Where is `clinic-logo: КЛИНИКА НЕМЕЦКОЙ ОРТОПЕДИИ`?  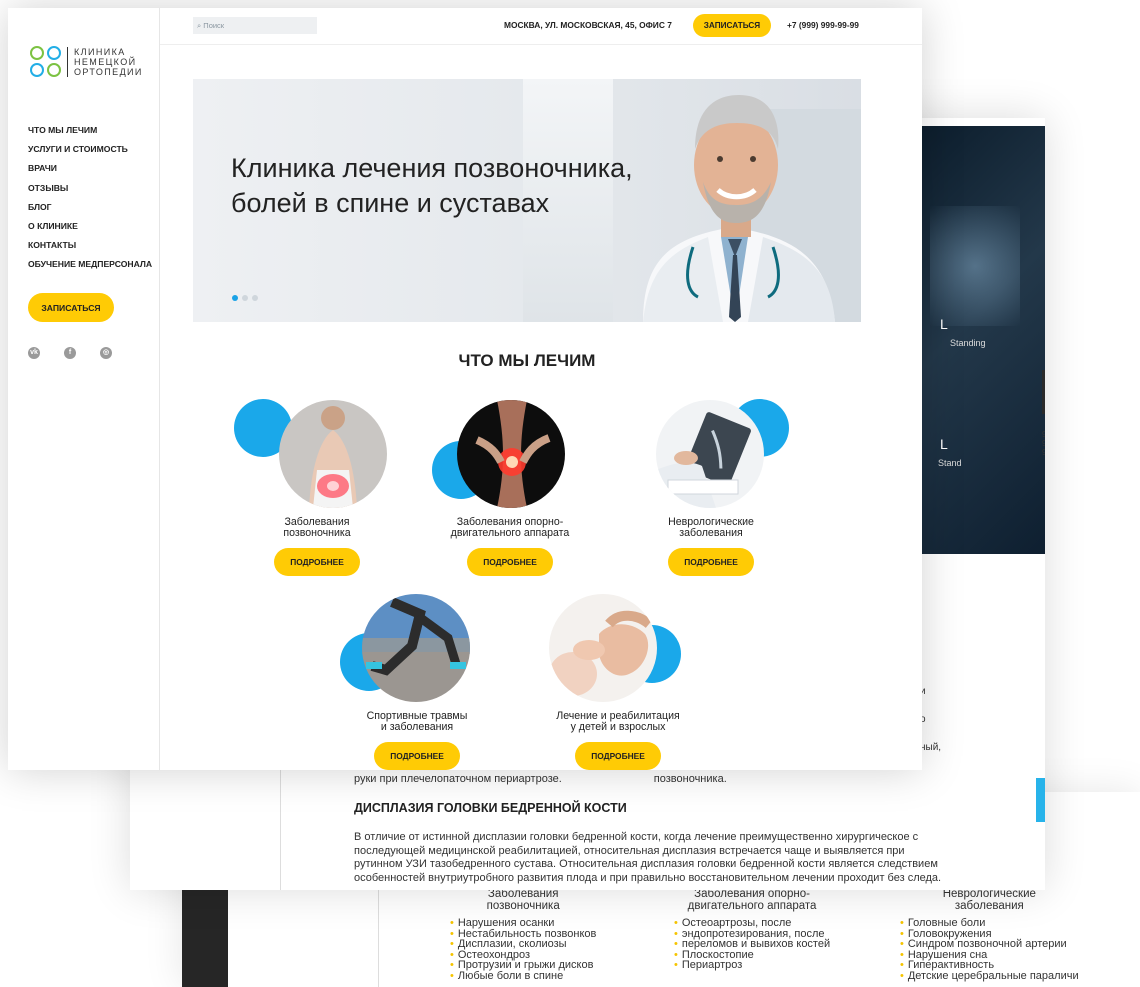
clinic-logo: КЛИНИКА НЕМЕЦКОЙ ОРТОПЕДИИ is located at coordinates (86, 61).